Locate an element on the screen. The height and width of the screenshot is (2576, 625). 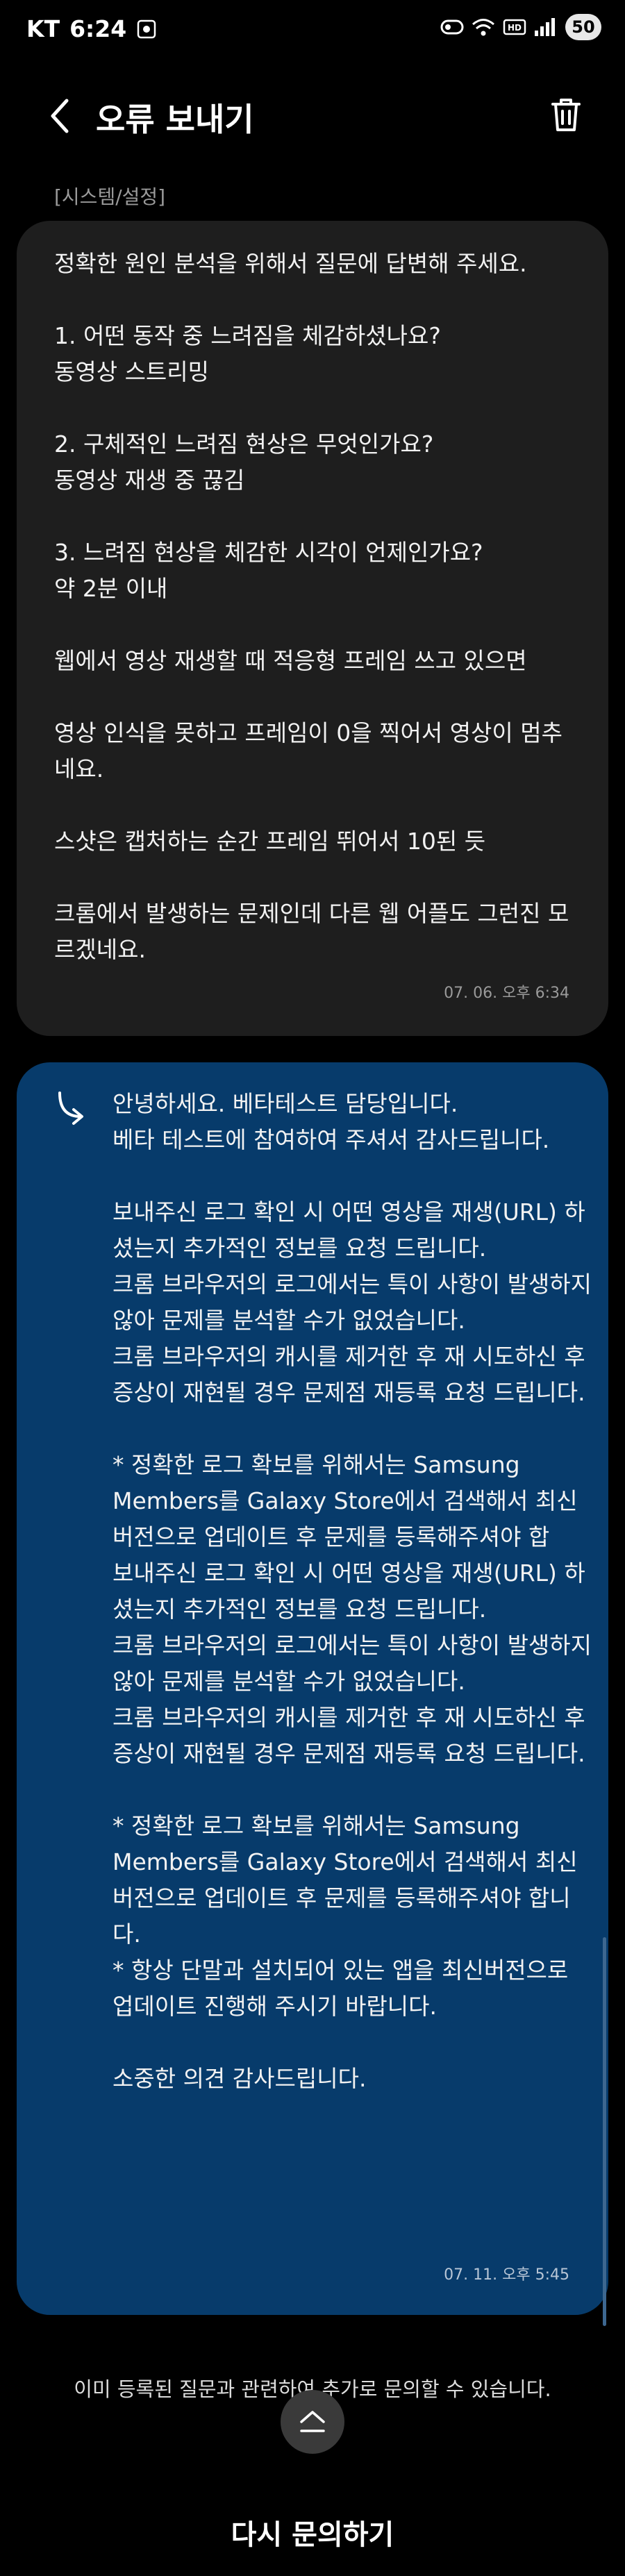
category-label: [시스템/설정] is located at coordinates (110, 196).